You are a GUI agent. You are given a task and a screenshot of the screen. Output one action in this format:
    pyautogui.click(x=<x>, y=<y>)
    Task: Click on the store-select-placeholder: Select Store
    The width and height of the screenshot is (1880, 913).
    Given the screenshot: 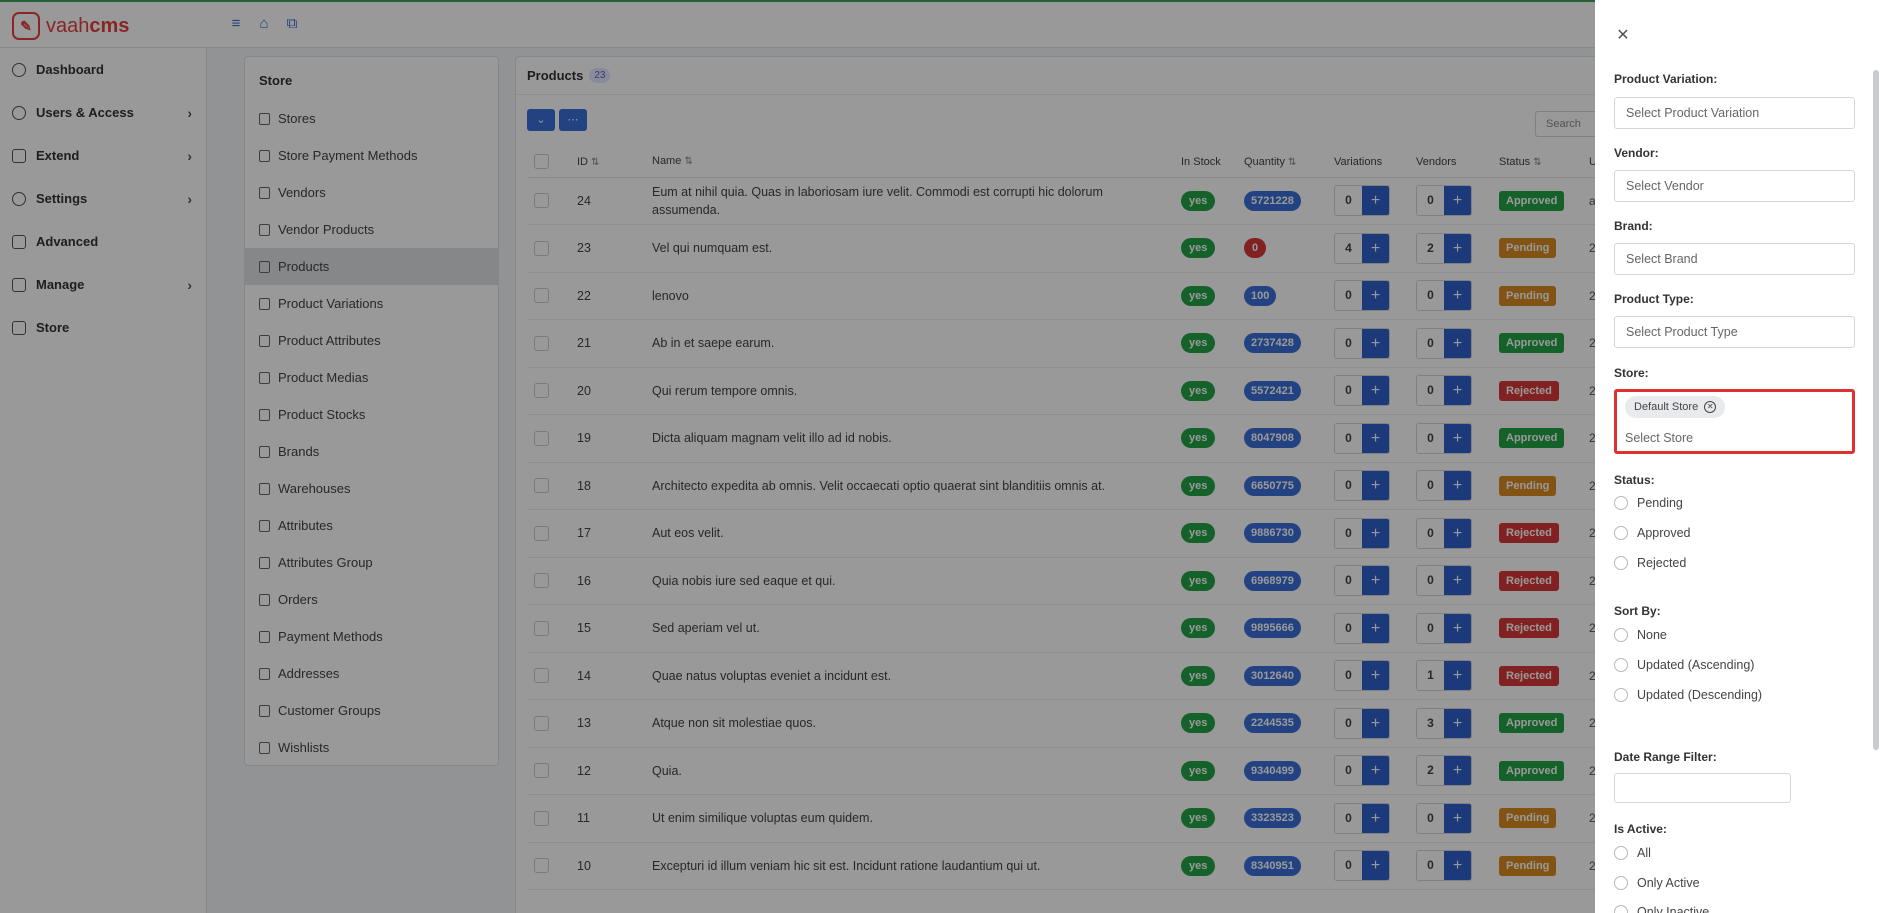 What is the action you would take?
    pyautogui.click(x=1659, y=438)
    